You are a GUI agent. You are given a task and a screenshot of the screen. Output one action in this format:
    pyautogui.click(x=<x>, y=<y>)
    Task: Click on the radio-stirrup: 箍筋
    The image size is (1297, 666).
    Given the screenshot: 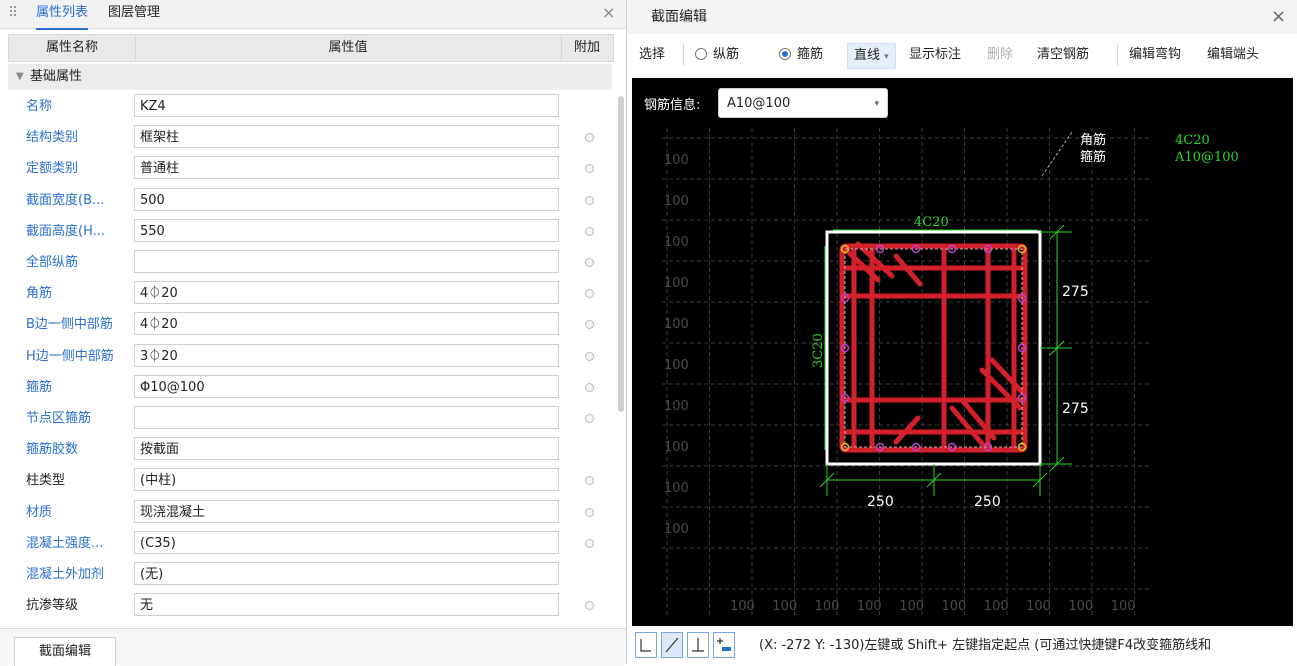 What is the action you would take?
    pyautogui.click(x=801, y=55)
    